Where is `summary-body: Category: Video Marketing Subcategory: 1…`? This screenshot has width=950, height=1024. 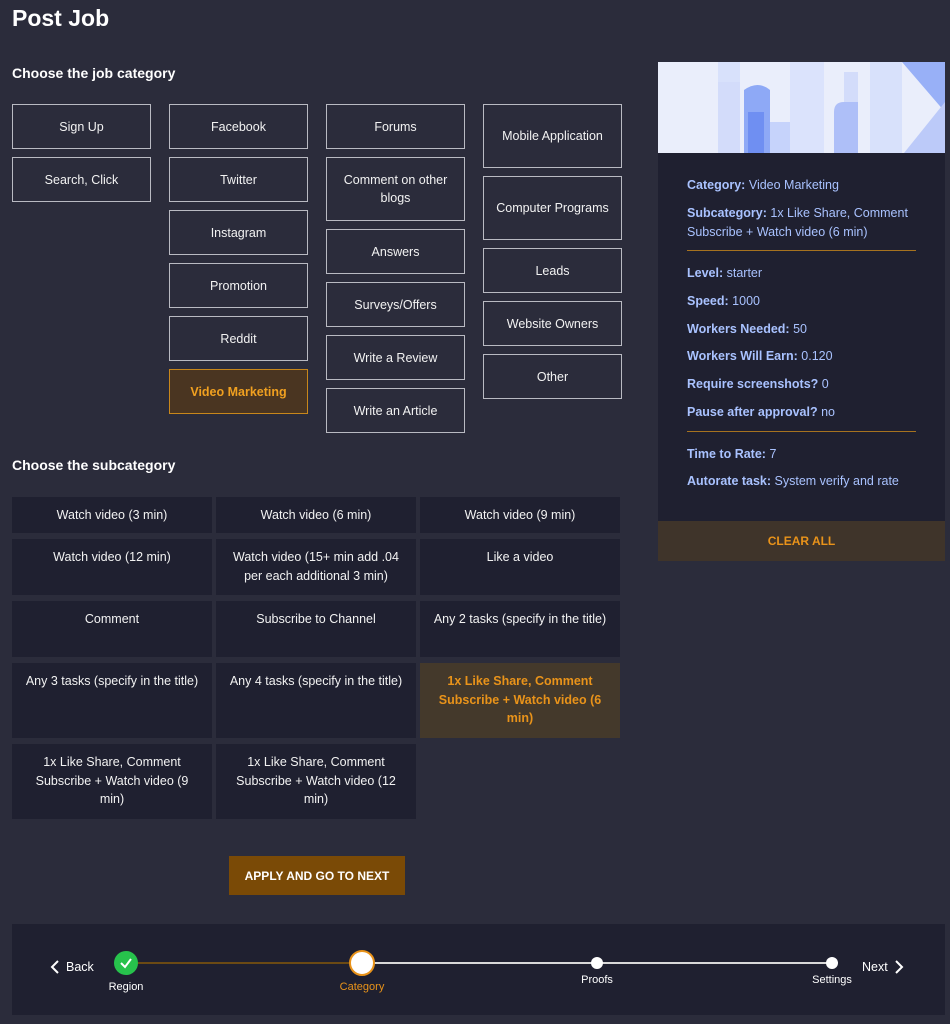
summary-body: Category: Video Marketing Subcategory: 1… is located at coordinates (801, 322).